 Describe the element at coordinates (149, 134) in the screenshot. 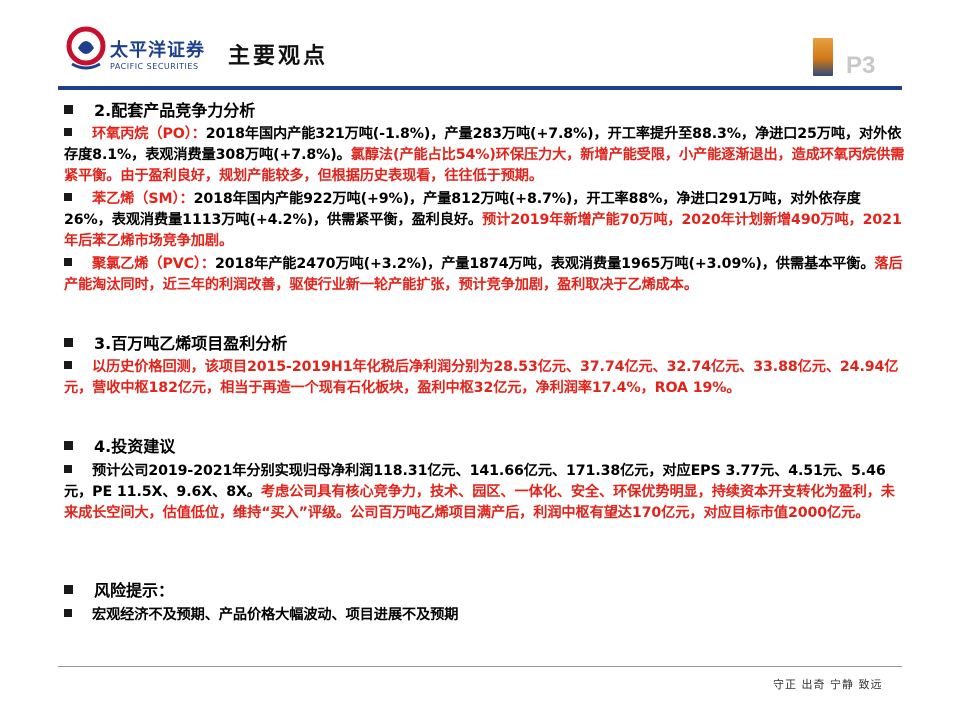

I see `product-label: 环氧丙烷（PO）：` at that location.